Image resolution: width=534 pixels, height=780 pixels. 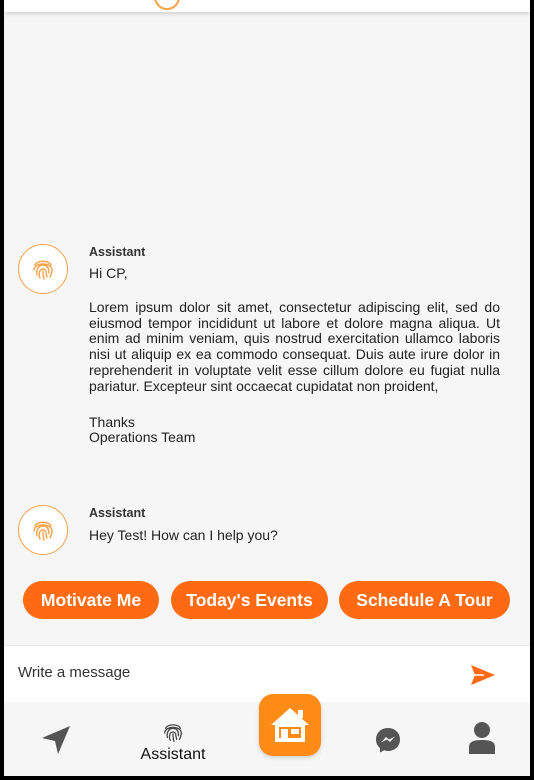 I want to click on message-greeting: Hi CP,, so click(x=108, y=273).